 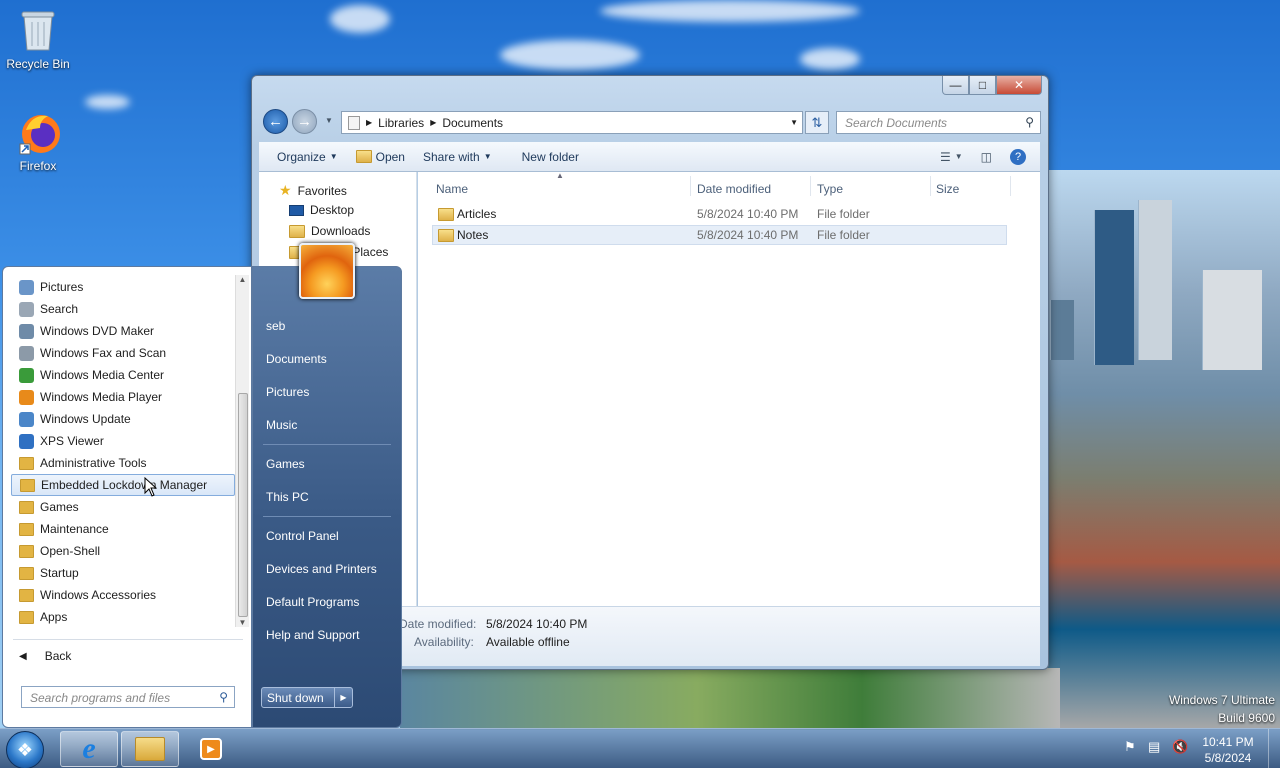 I want to click on maximize-button: □, so click(x=982, y=85).